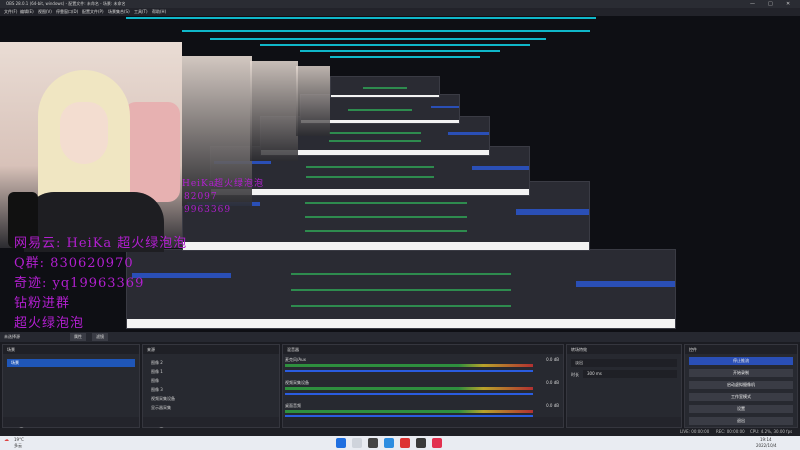 The height and width of the screenshot is (450, 800). I want to click on source-toolbar: 未选择源 属性 滤镜, so click(400, 337).